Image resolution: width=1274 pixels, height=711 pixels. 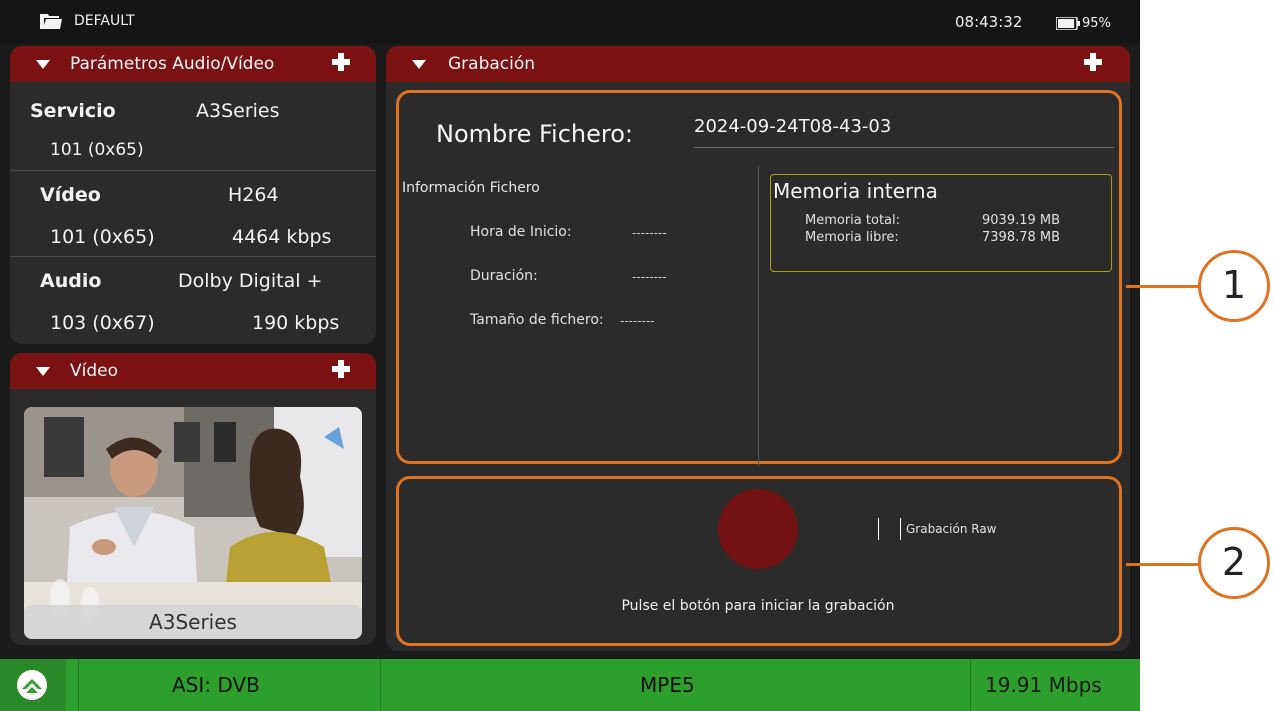 I want to click on battery-icon, so click(x=1068, y=23).